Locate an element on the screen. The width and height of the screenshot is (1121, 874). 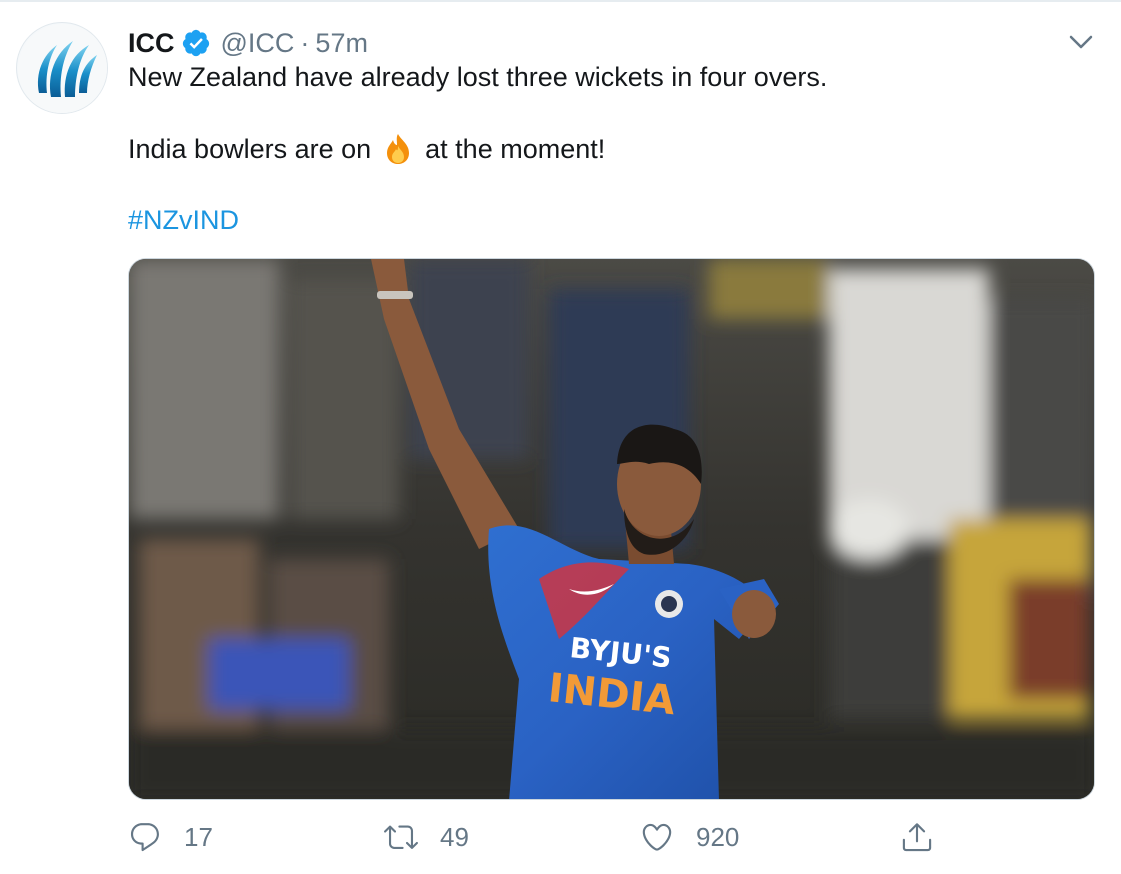
share-icon is located at coordinates (917, 837).